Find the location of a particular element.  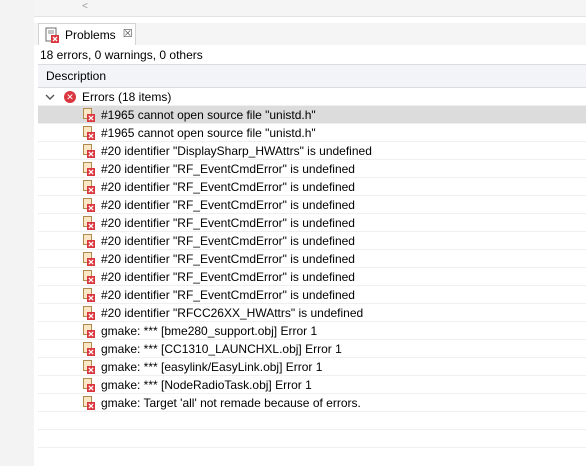

group-label: Errors (18 items) is located at coordinates (127, 97).